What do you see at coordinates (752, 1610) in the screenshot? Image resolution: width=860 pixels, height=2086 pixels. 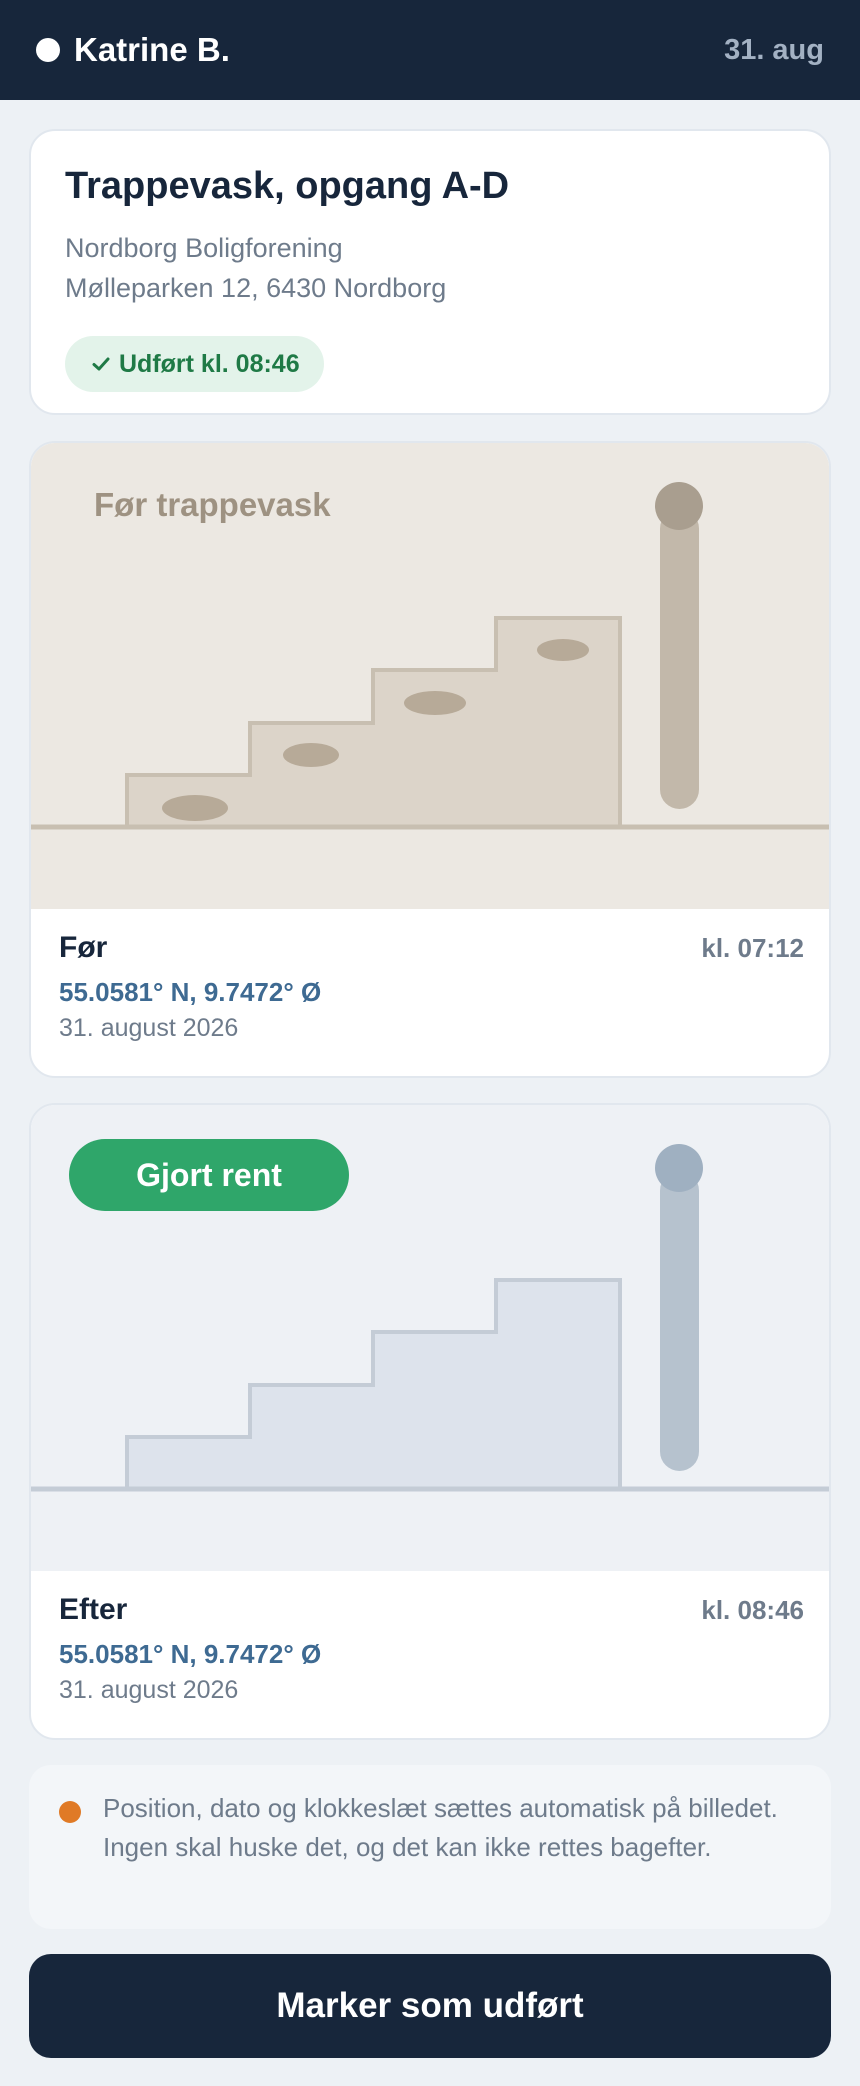 I see `after-time: kl. 08:46` at bounding box center [752, 1610].